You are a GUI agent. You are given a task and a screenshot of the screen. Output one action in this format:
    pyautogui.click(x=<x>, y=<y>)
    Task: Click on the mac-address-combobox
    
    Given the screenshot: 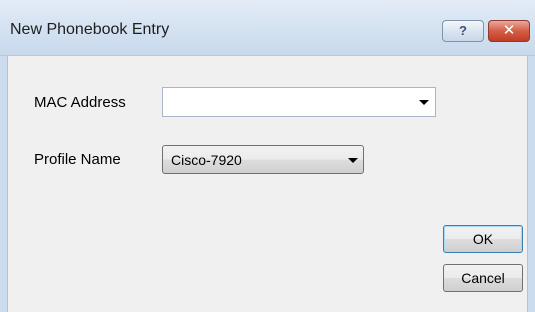 What is the action you would take?
    pyautogui.click(x=299, y=102)
    